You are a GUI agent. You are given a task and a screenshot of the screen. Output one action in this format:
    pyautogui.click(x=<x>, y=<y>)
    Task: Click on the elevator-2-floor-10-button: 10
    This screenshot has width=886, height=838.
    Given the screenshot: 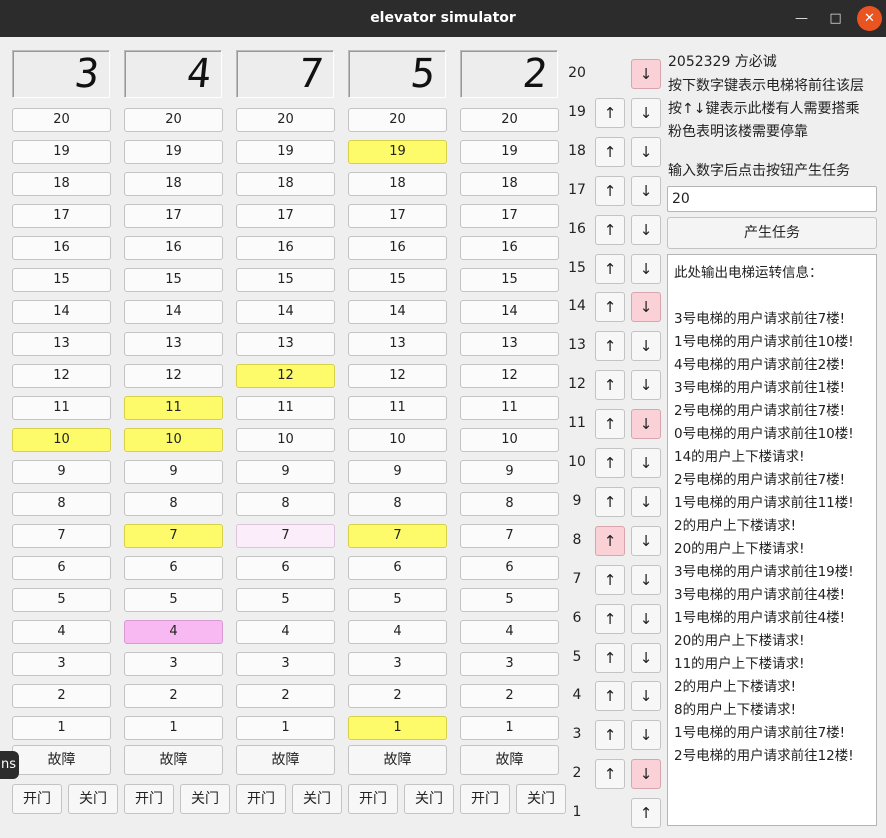 What is the action you would take?
    pyautogui.click(x=173, y=440)
    